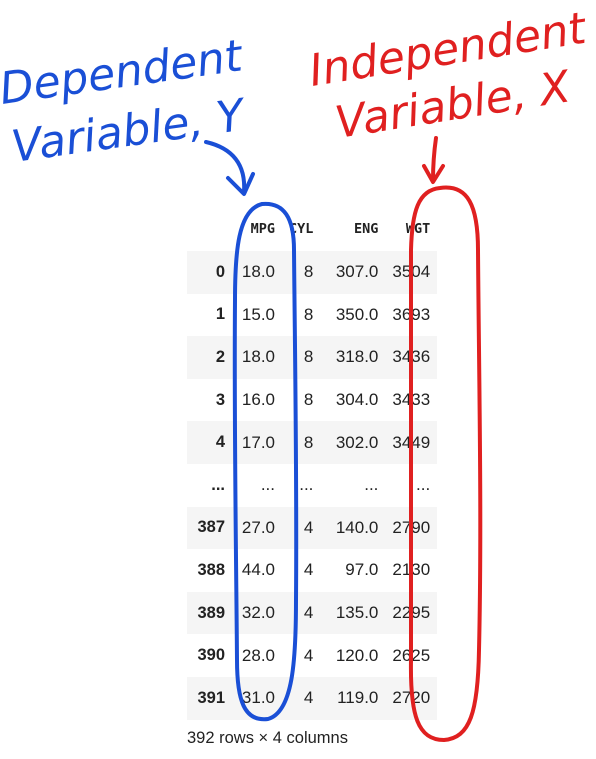 Image resolution: width=596 pixels, height=759 pixels. Describe the element at coordinates (211, 655) in the screenshot. I see `row-index: 390` at that location.